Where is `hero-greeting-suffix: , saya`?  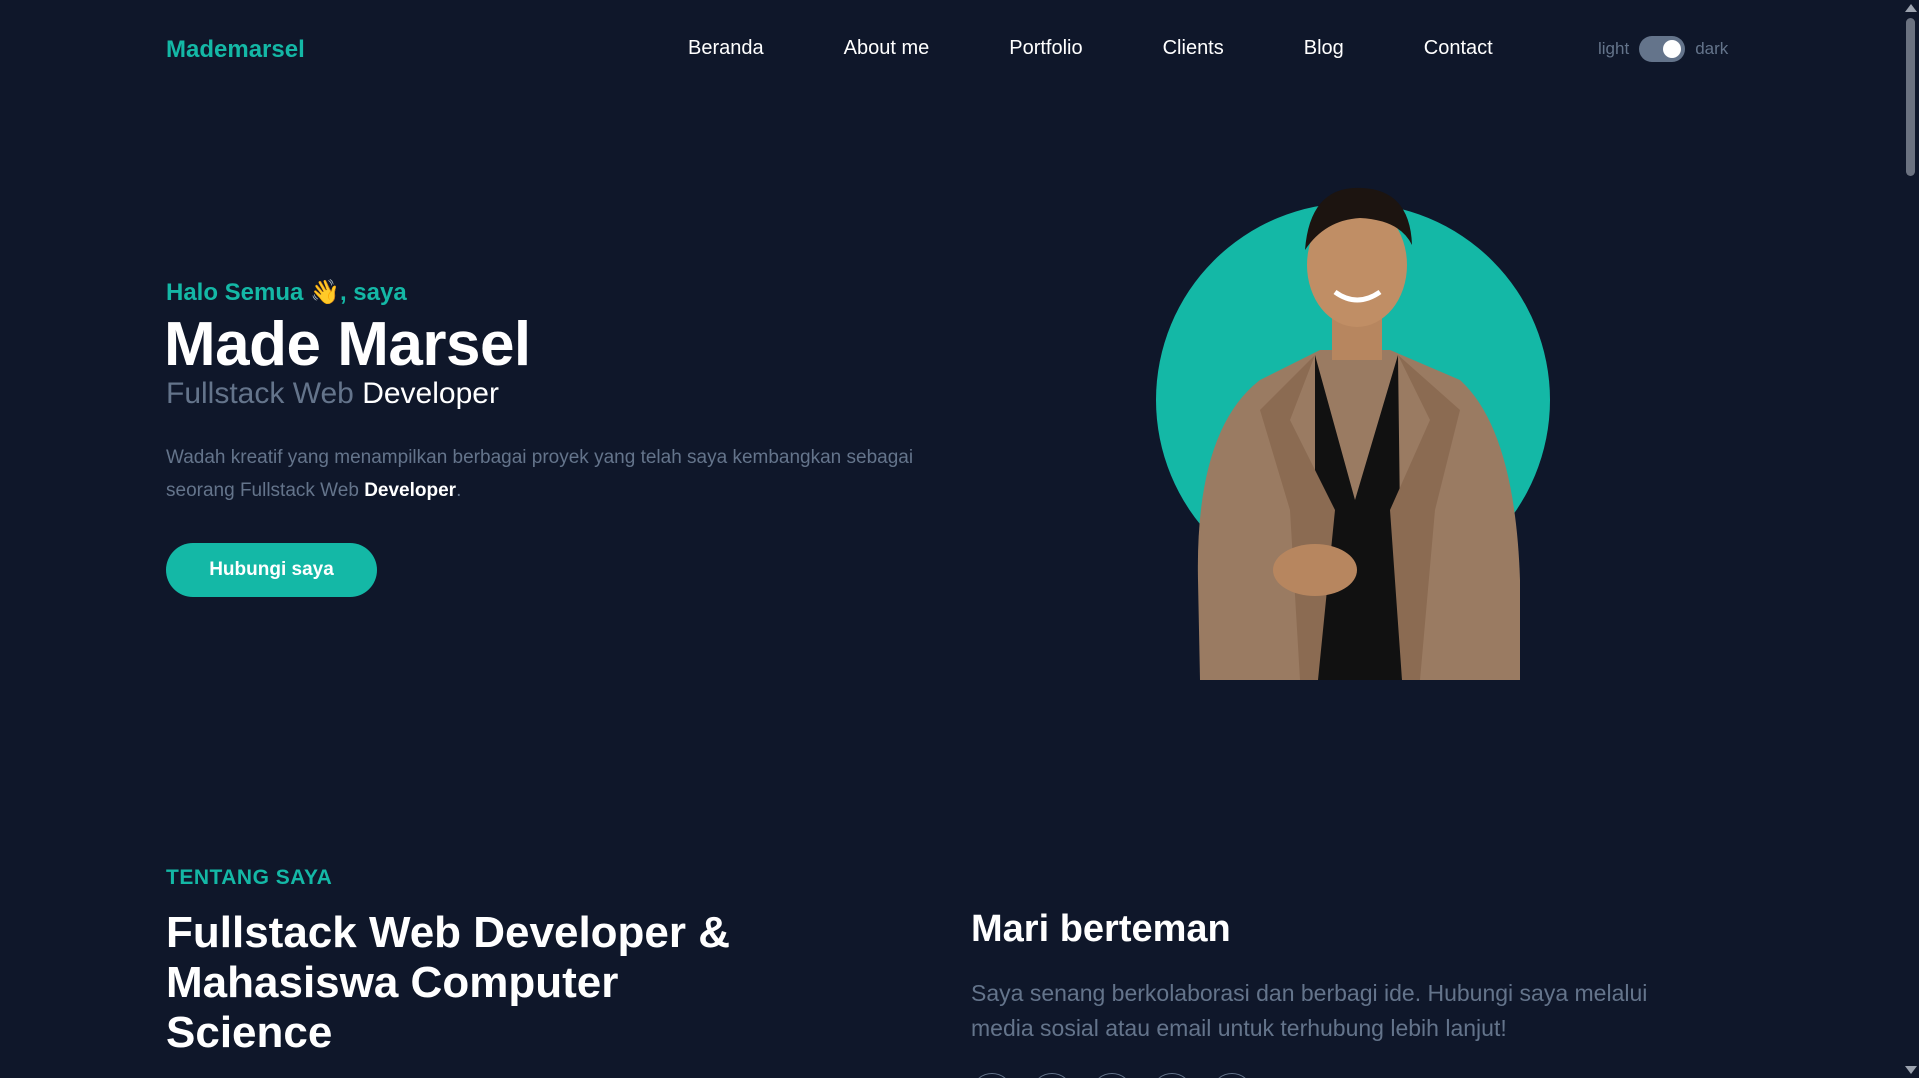 hero-greeting-suffix: , saya is located at coordinates (373, 292).